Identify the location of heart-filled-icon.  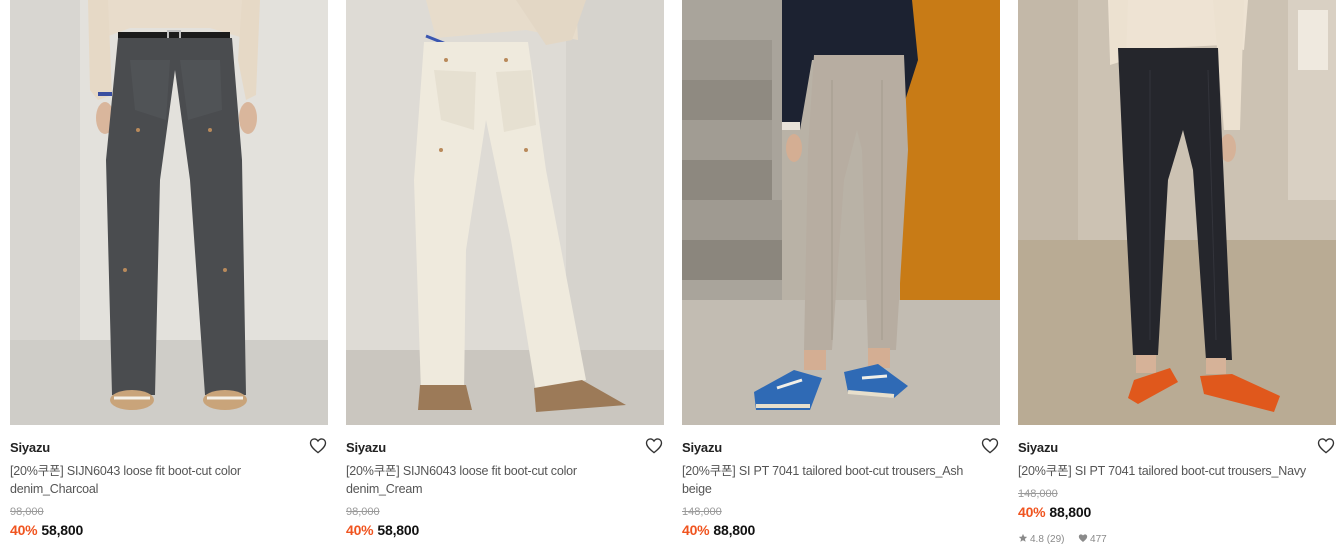
(1083, 538).